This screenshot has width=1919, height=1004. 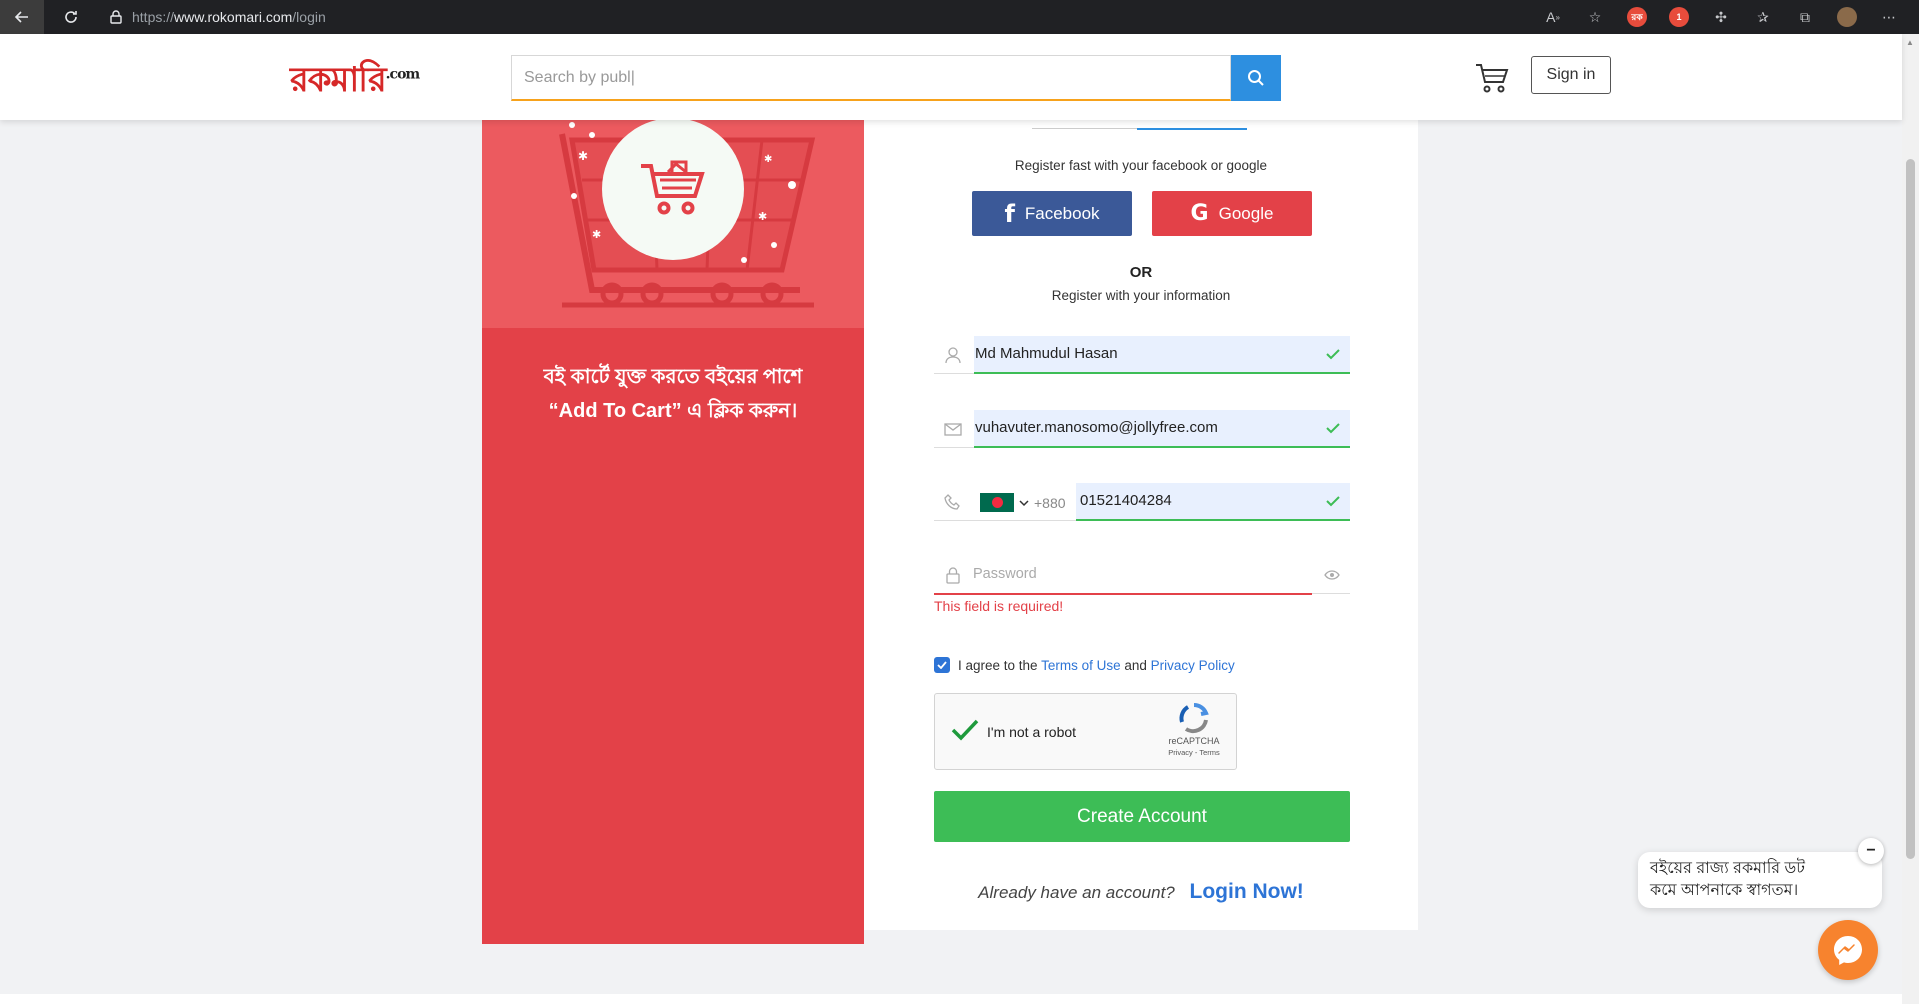 I want to click on logo-text: রকমারি, so click(x=338, y=80).